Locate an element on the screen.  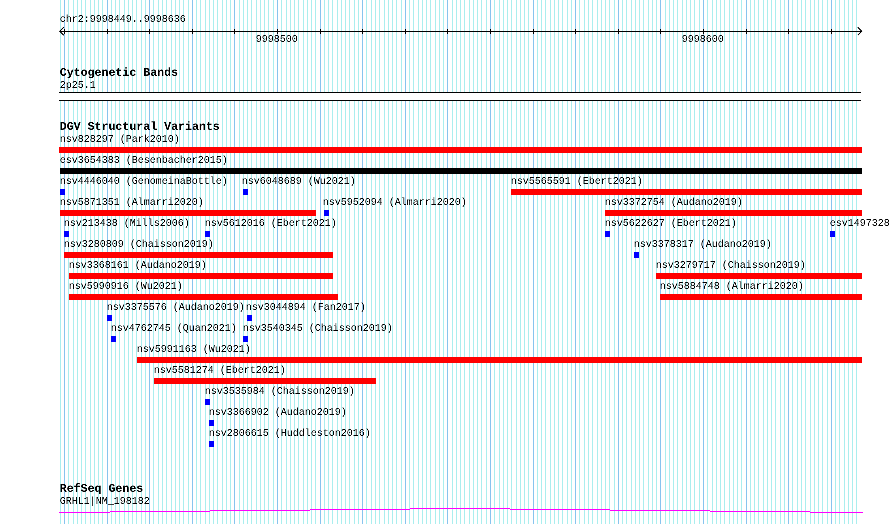
tick-label: 9998500 is located at coordinates (277, 40).